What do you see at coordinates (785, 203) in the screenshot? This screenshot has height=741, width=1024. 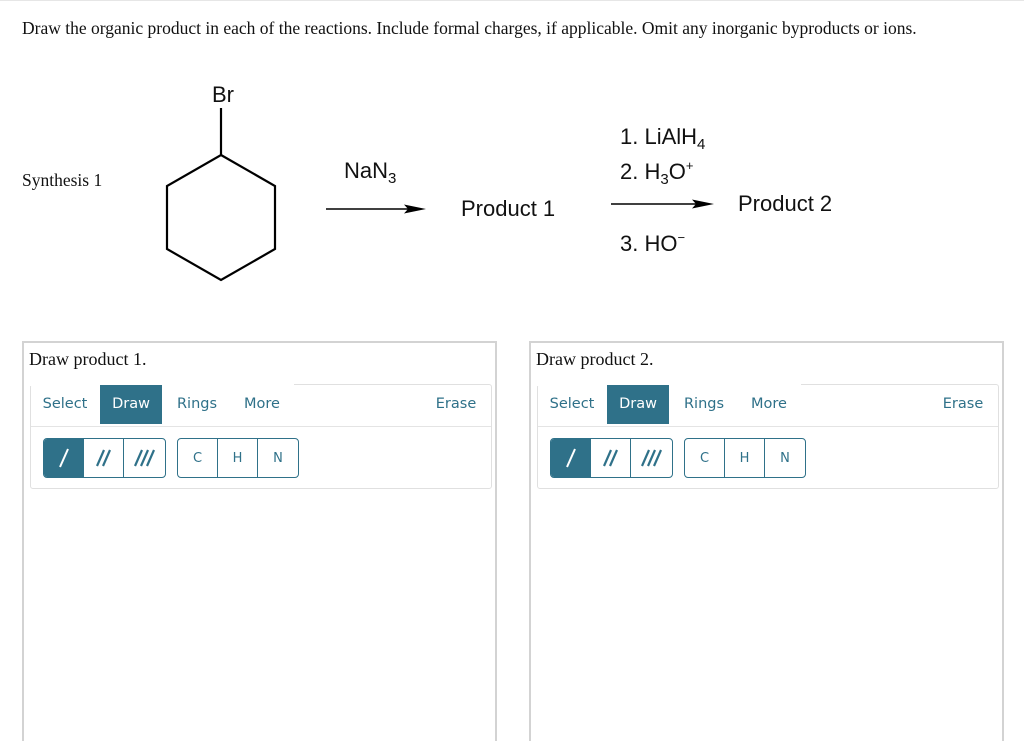 I see `product-2-label: Product 2` at bounding box center [785, 203].